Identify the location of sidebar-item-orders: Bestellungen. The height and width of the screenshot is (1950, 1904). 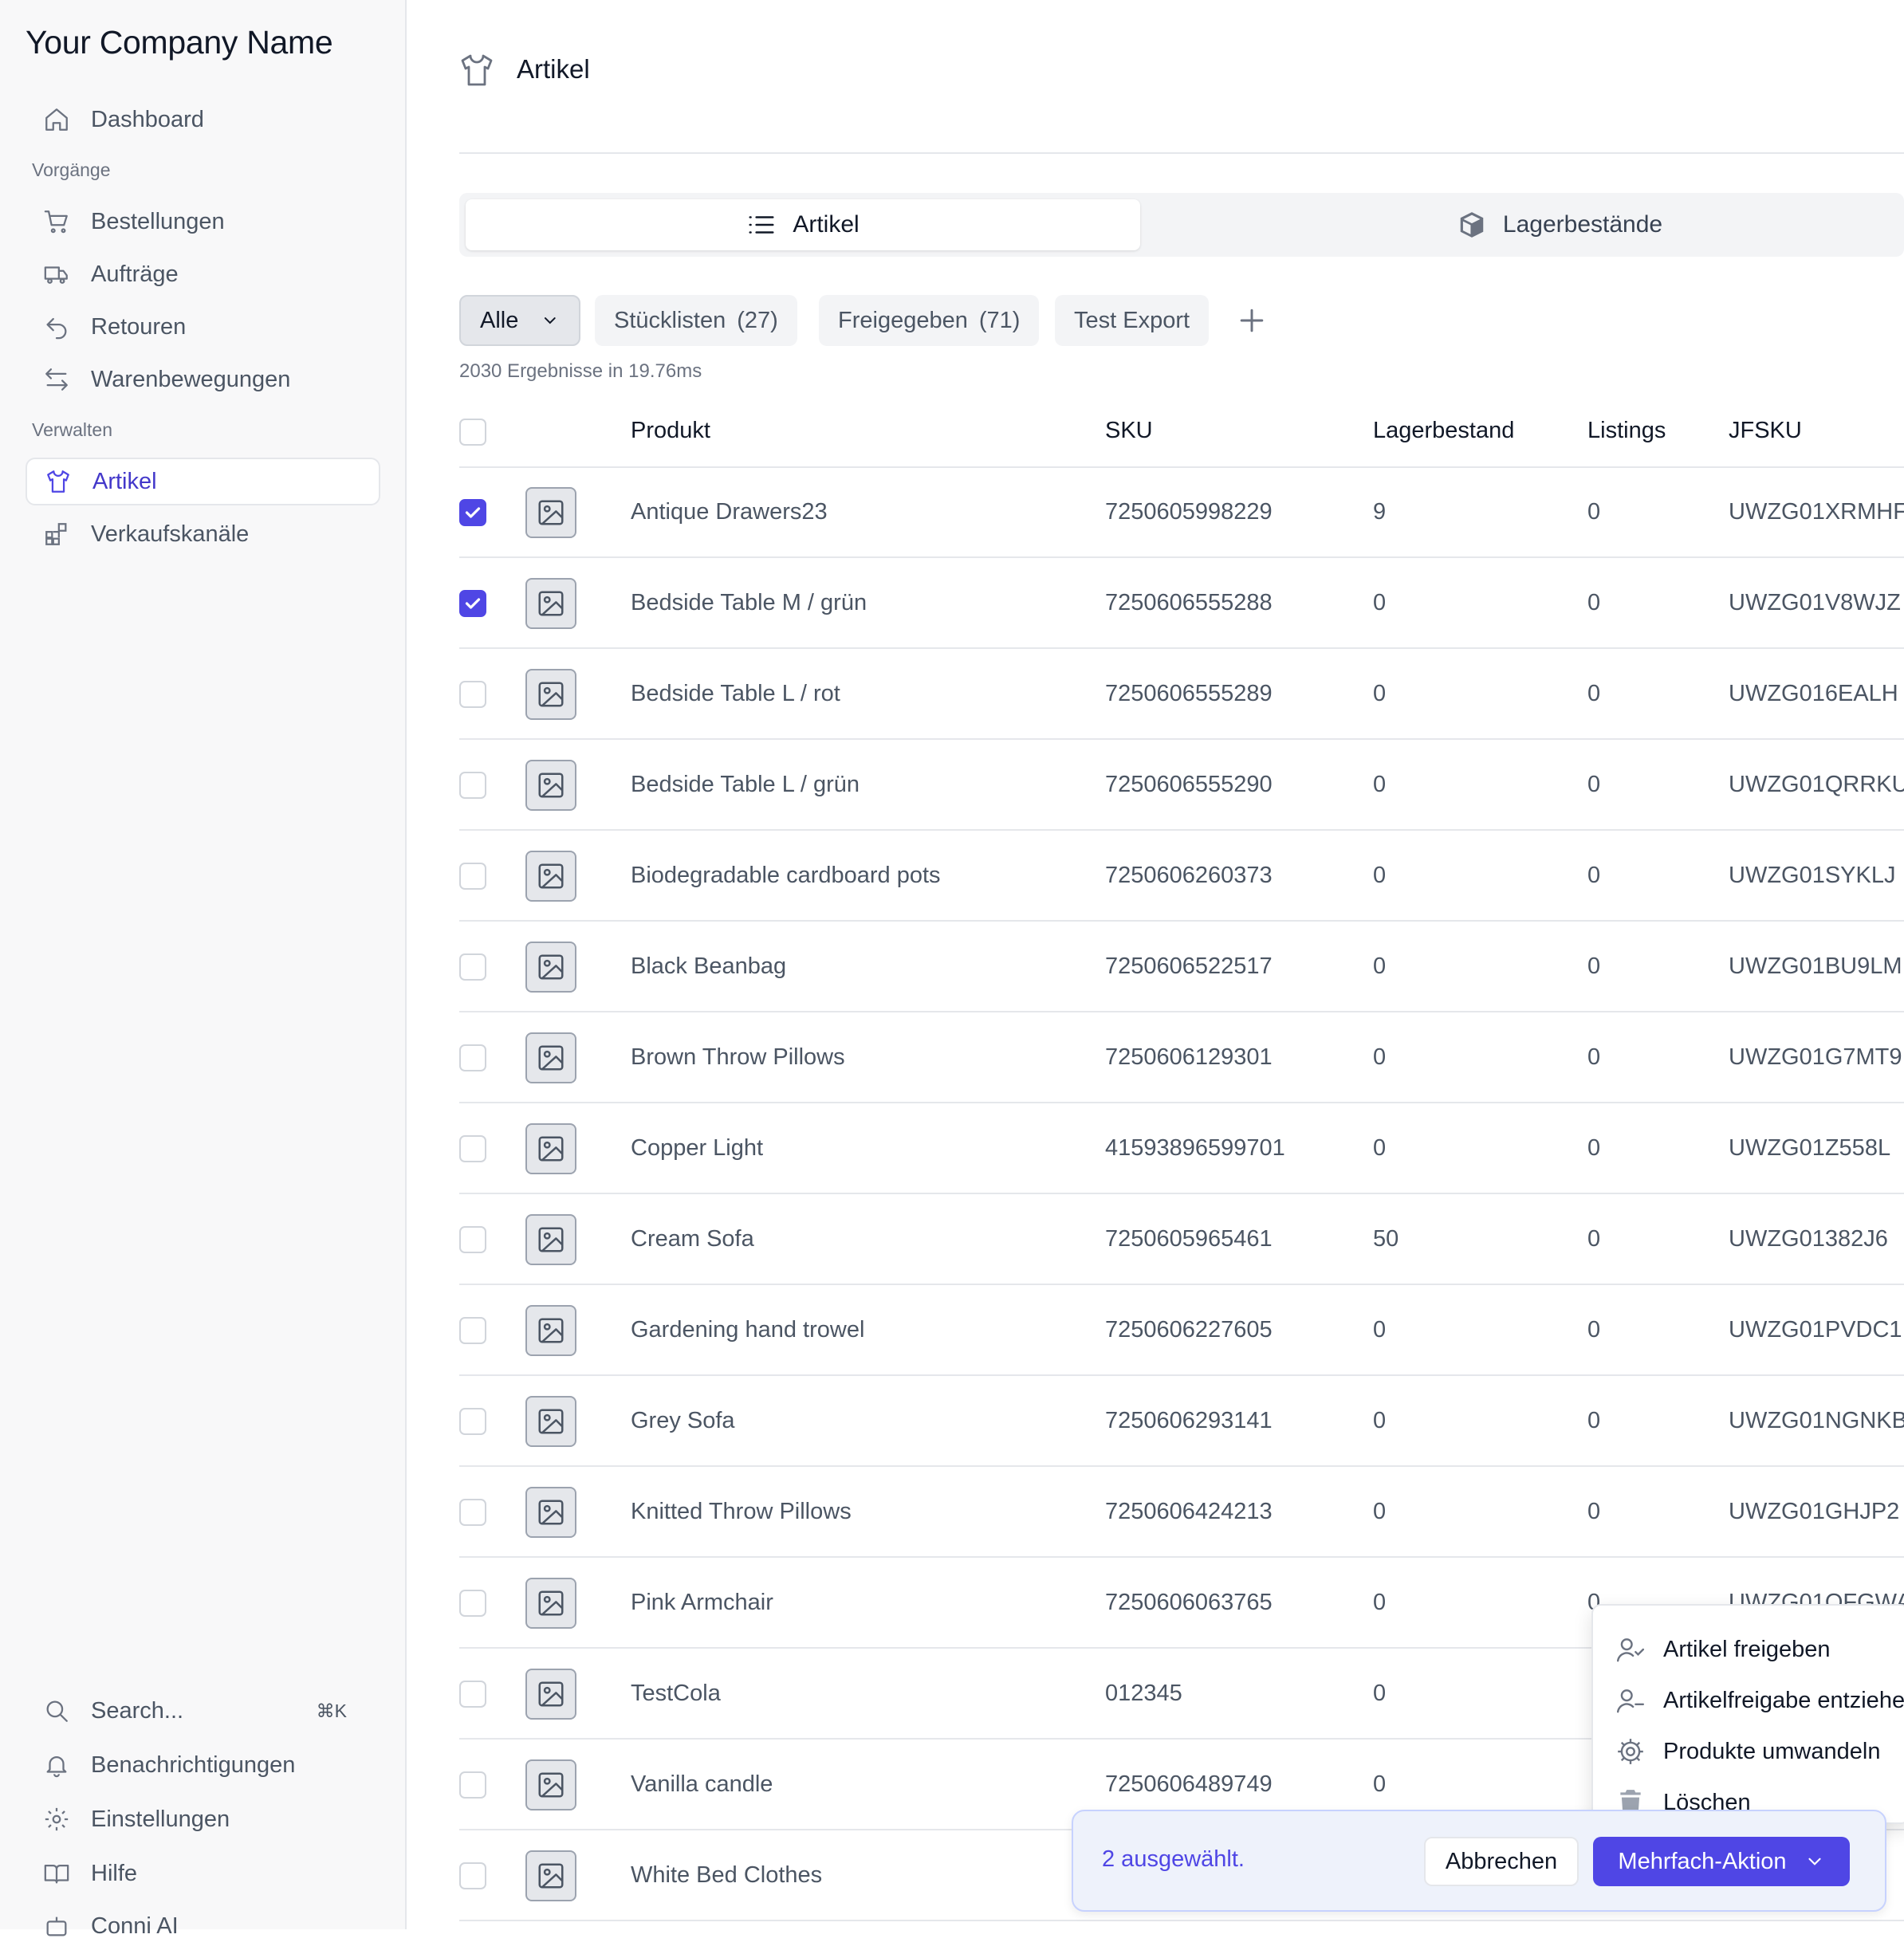
(203, 222).